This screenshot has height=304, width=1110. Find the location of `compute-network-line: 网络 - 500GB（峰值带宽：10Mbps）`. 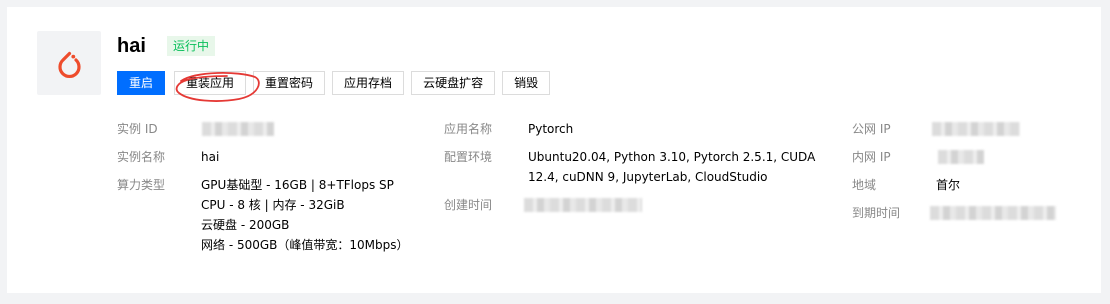

compute-network-line: 网络 - 500GB（峰值带宽：10Mbps） is located at coordinates (305, 245).